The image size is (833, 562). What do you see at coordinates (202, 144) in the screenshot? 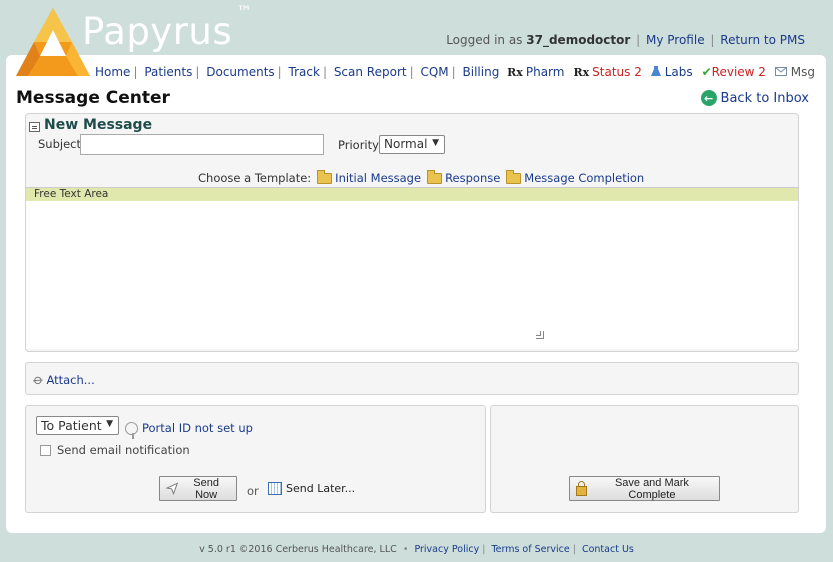
I see `subject-input` at bounding box center [202, 144].